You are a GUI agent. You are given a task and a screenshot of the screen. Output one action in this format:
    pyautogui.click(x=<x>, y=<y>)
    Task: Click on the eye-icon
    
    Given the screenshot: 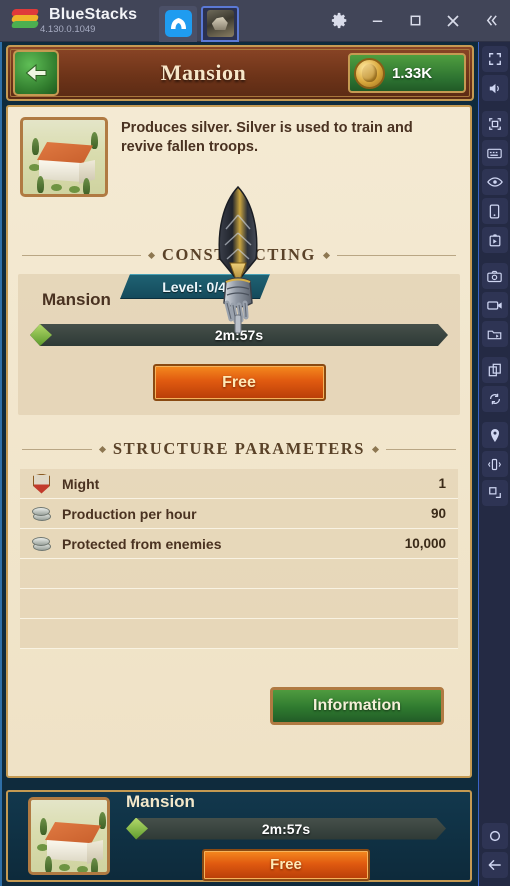 What is the action you would take?
    pyautogui.click(x=494, y=182)
    